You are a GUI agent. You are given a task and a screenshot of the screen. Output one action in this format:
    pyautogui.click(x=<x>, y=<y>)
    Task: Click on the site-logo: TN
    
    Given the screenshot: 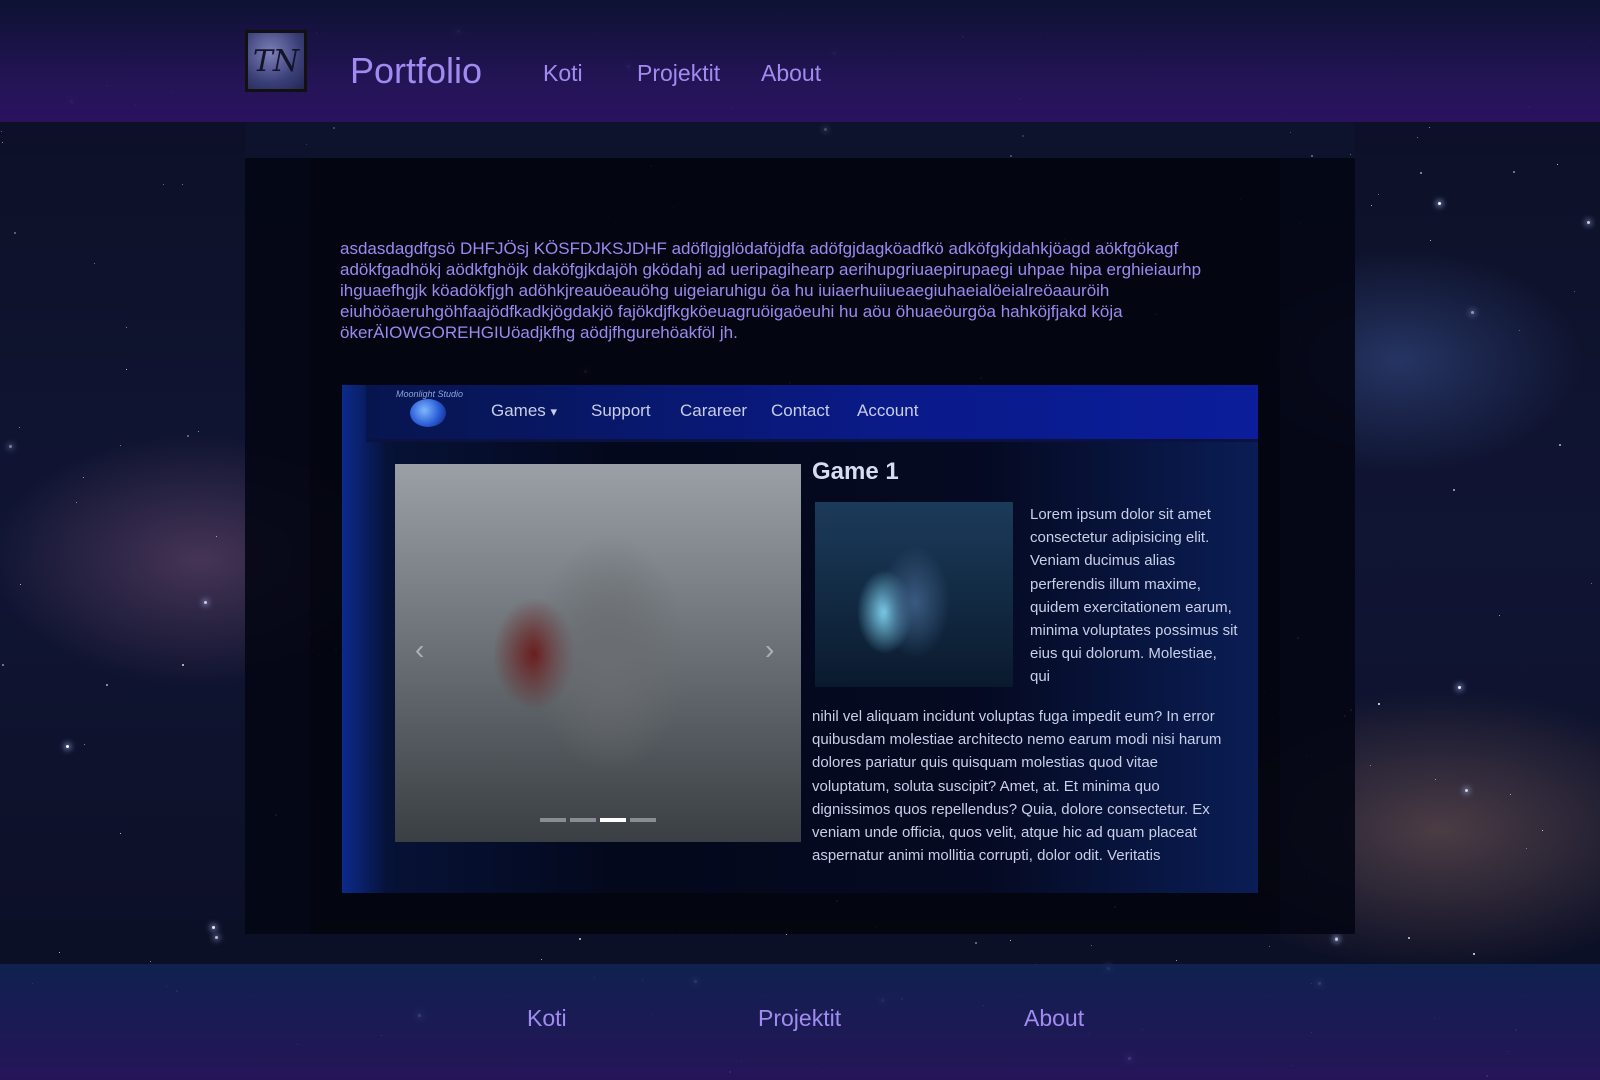 What is the action you would take?
    pyautogui.click(x=276, y=61)
    